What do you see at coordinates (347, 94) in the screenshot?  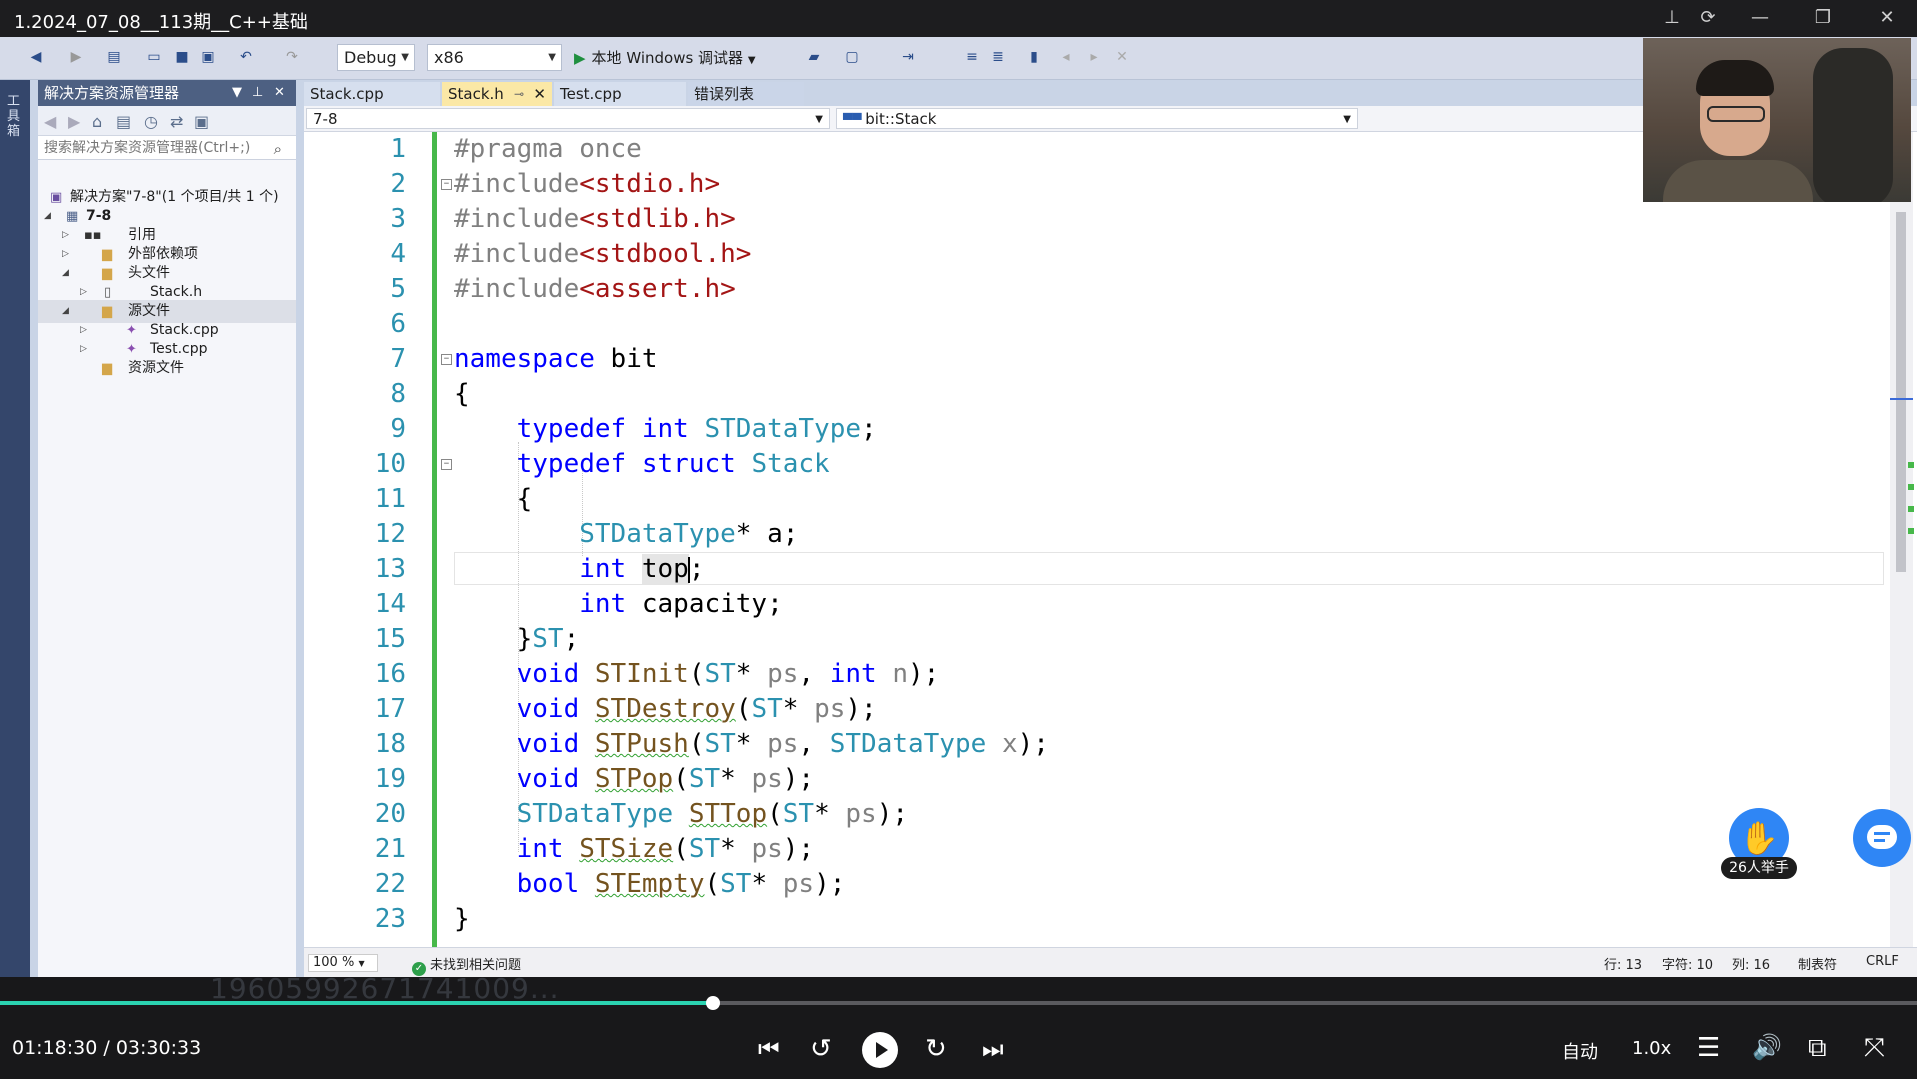 I see `tab-label: Stack.cpp` at bounding box center [347, 94].